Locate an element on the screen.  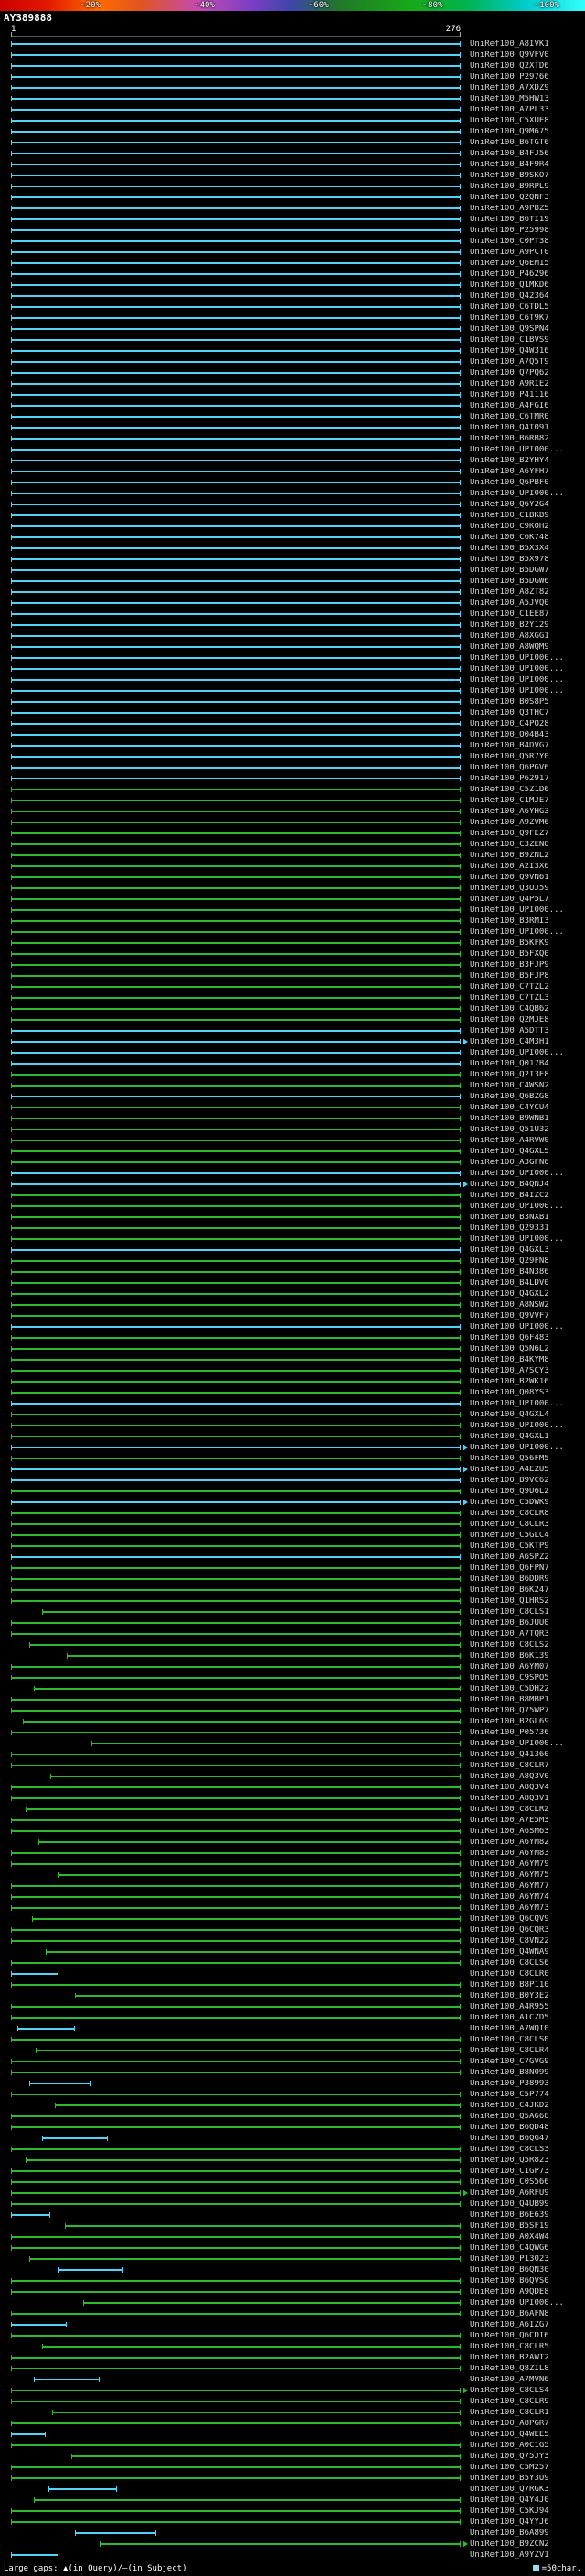
hit-label: UniRef100_C3ZEN0 is located at coordinates (510, 845).